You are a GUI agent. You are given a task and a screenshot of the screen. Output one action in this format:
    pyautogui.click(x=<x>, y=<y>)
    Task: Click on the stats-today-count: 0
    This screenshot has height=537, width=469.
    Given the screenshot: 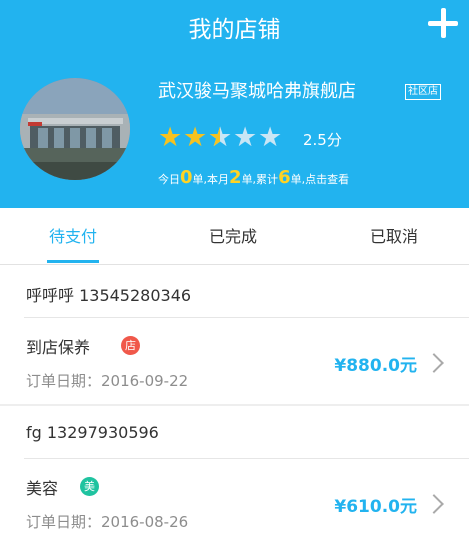 What is the action you would take?
    pyautogui.click(x=186, y=177)
    